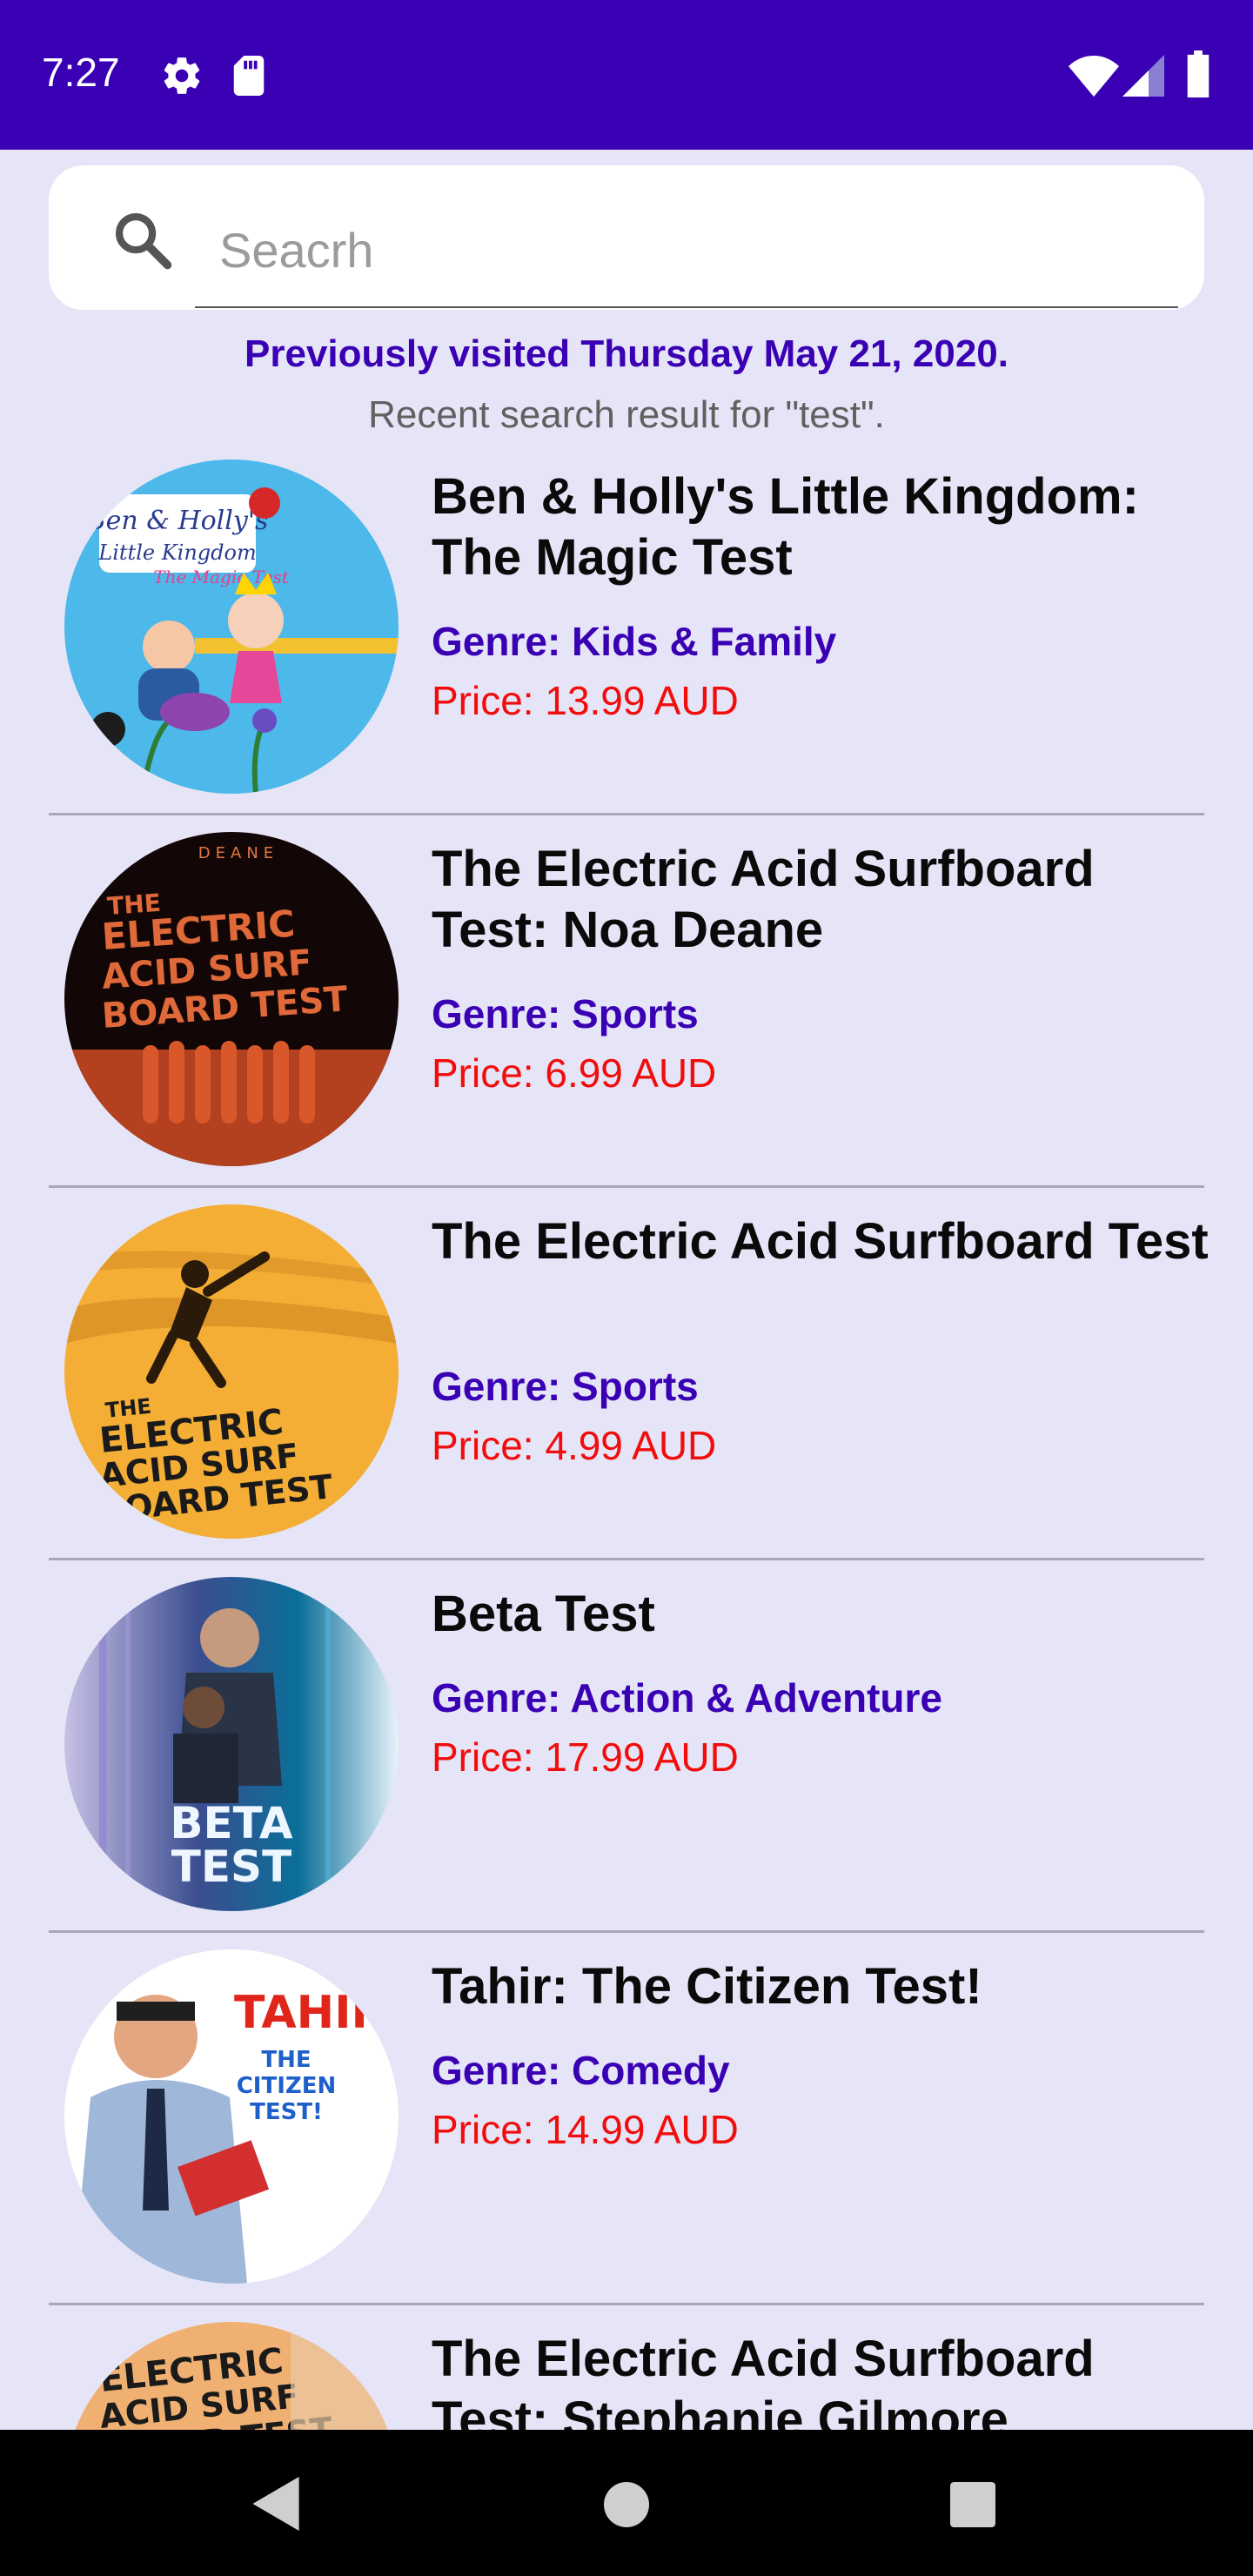 This screenshot has height=2576, width=1253. What do you see at coordinates (275, 2504) in the screenshot?
I see `back-icon` at bounding box center [275, 2504].